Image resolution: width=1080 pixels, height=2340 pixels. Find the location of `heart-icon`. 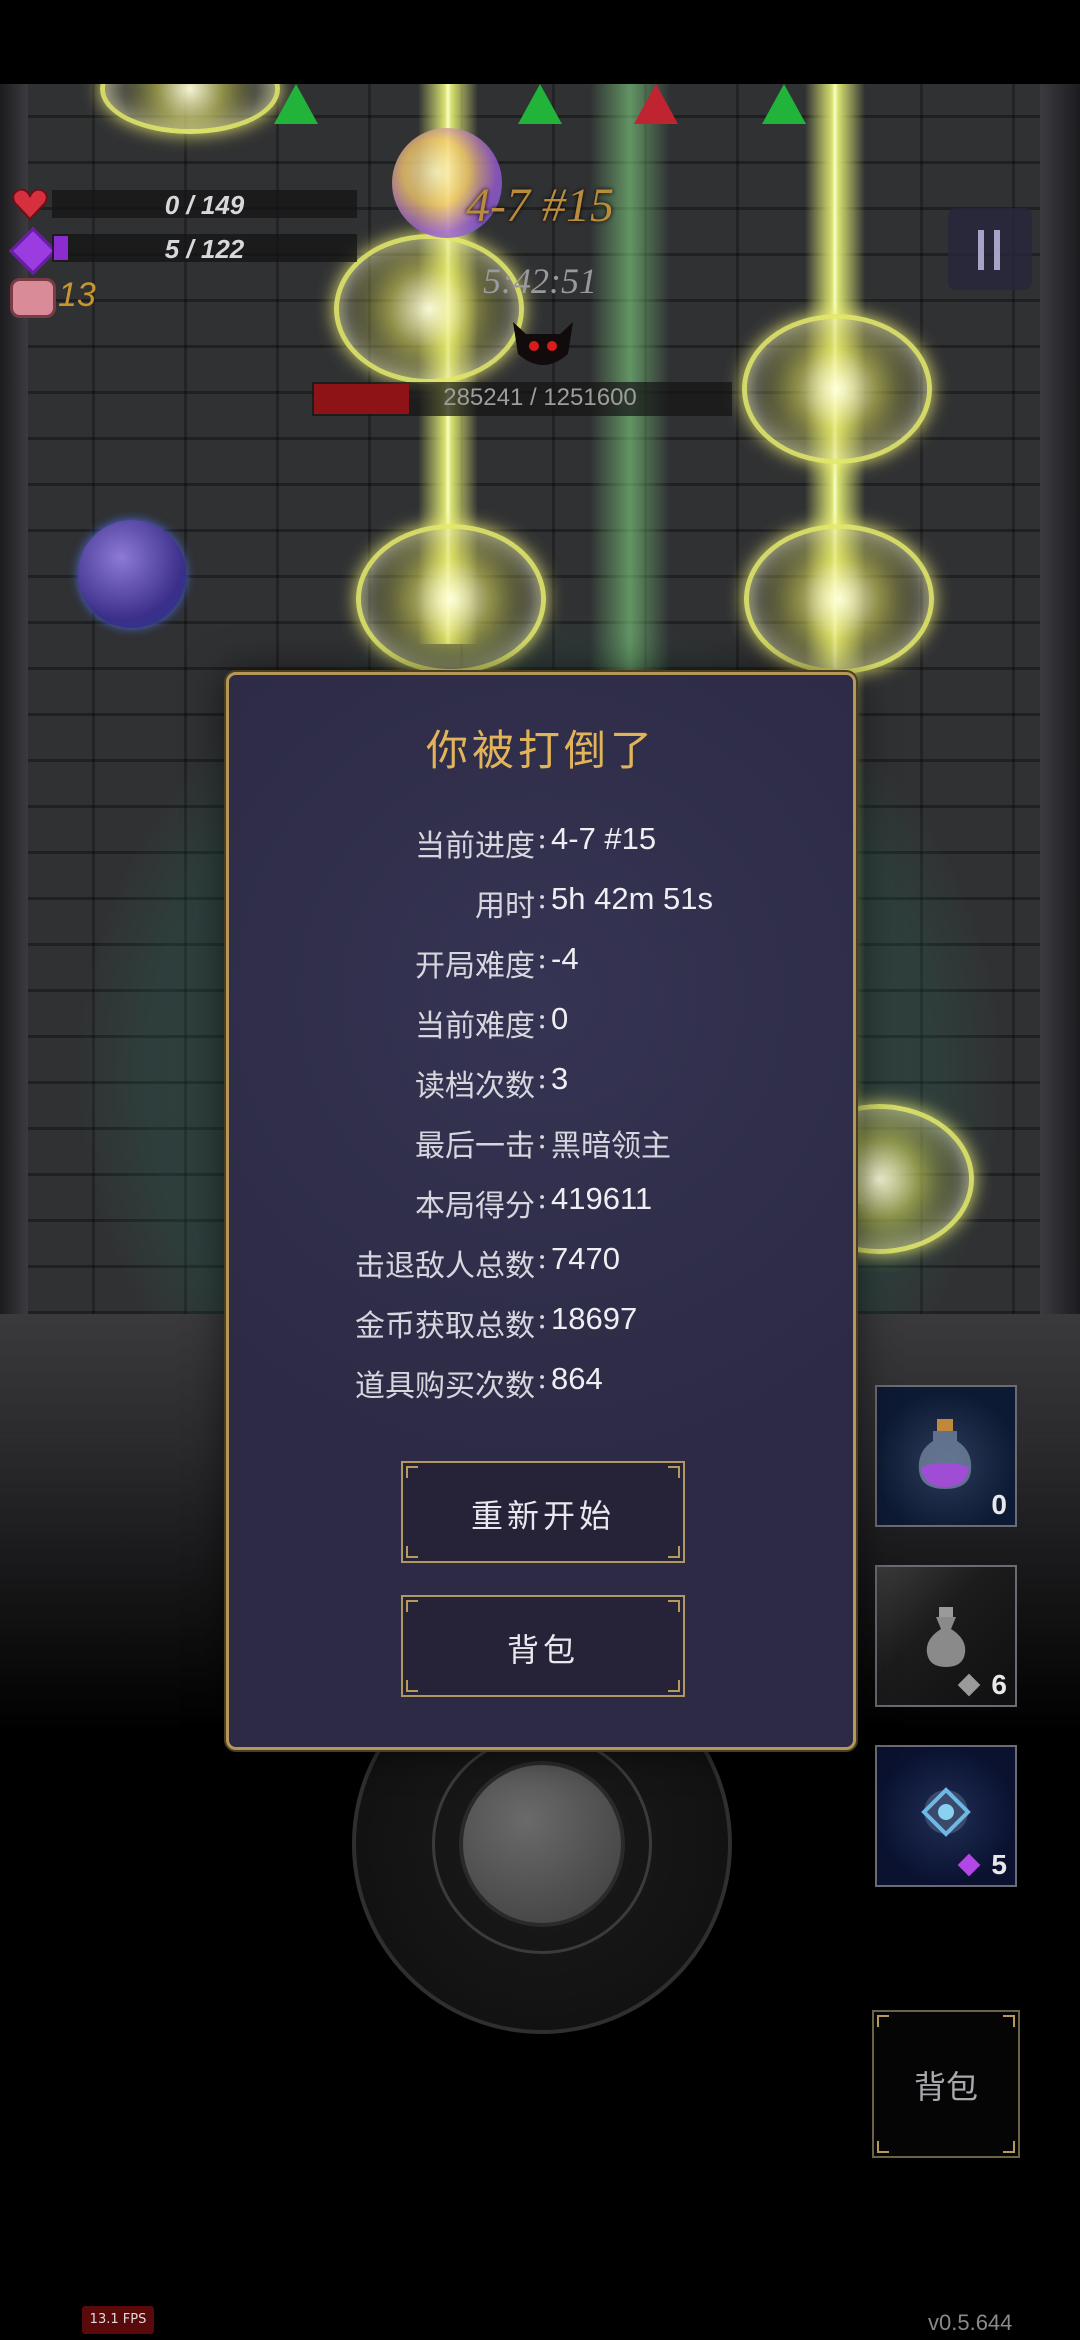

heart-icon is located at coordinates (30, 204).